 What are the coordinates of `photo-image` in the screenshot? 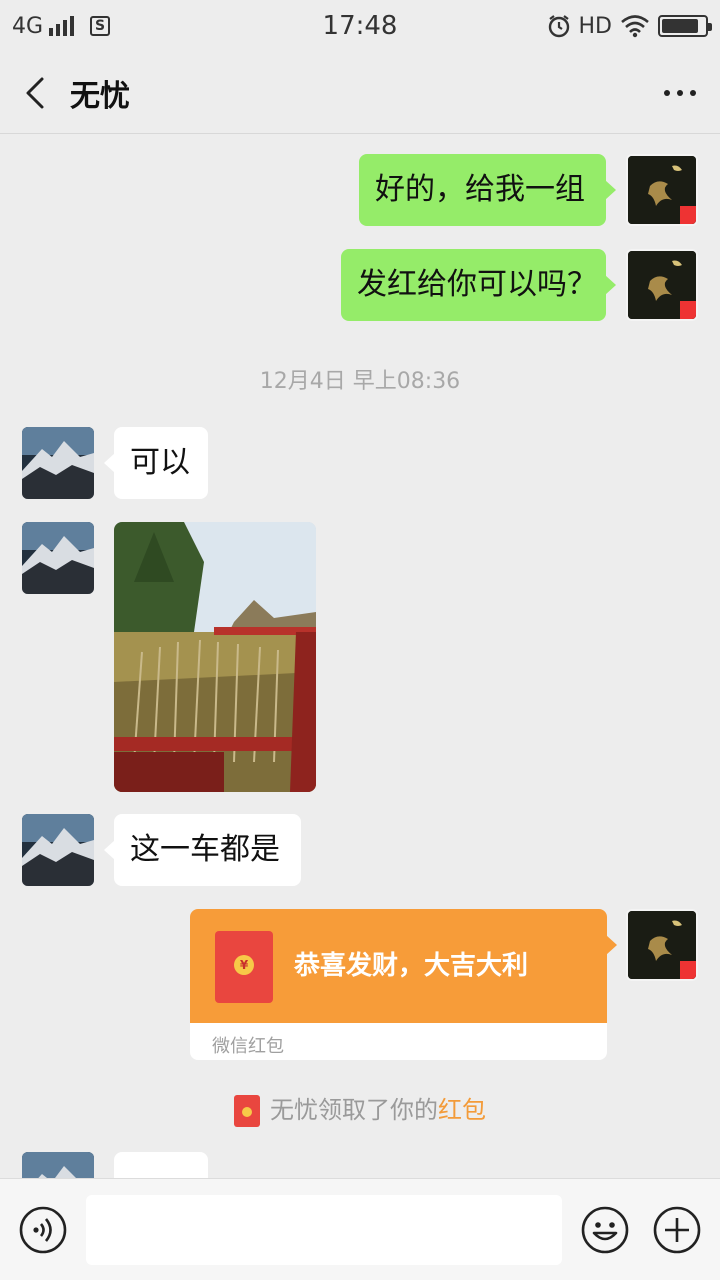 It's located at (215, 657).